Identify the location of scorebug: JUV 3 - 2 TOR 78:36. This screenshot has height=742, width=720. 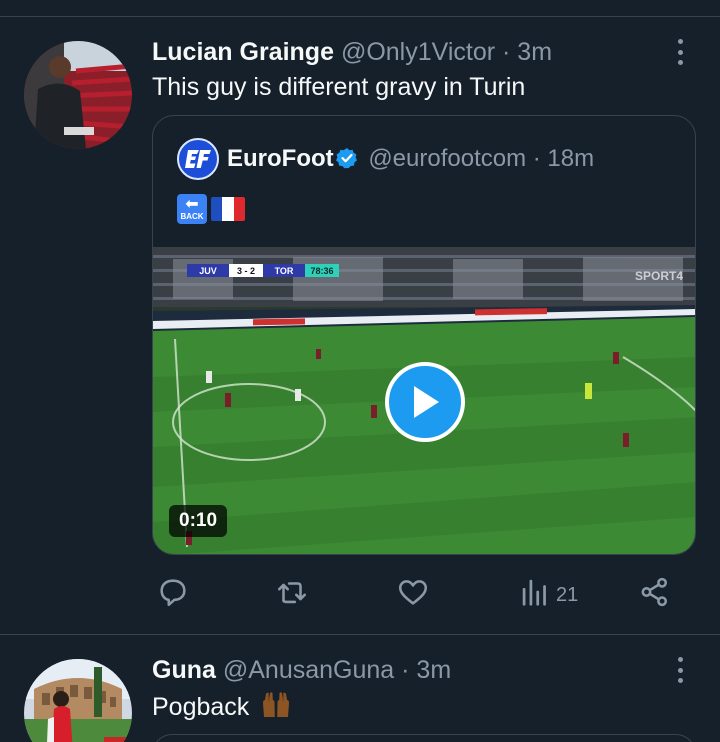
(263, 270).